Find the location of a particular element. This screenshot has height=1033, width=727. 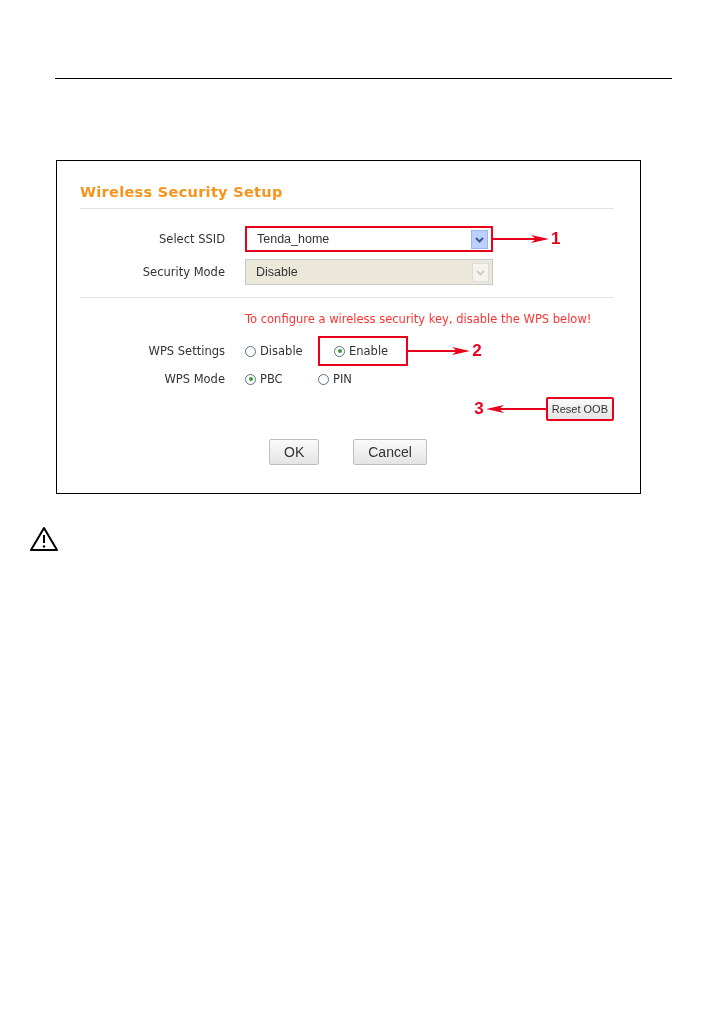

field-label: WPS Settings is located at coordinates (186, 351).